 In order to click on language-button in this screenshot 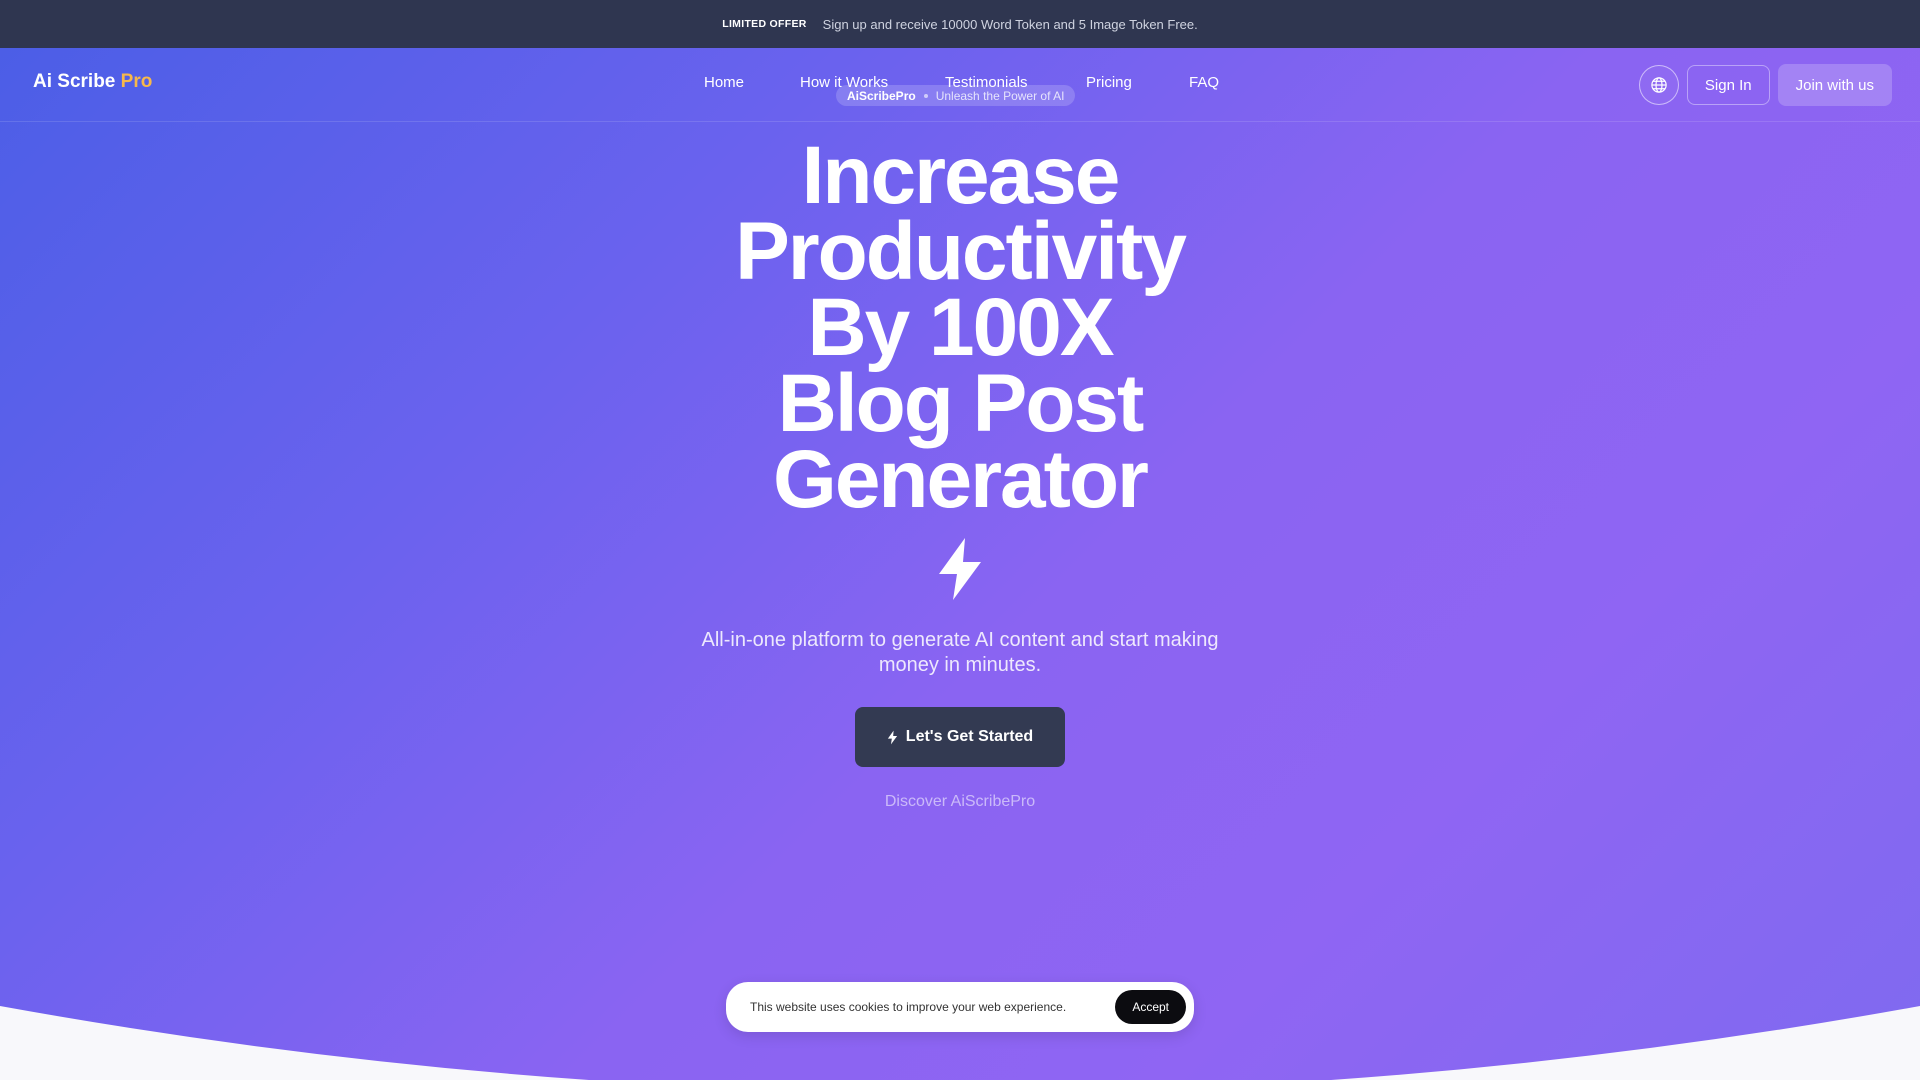, I will do `click(1658, 85)`.